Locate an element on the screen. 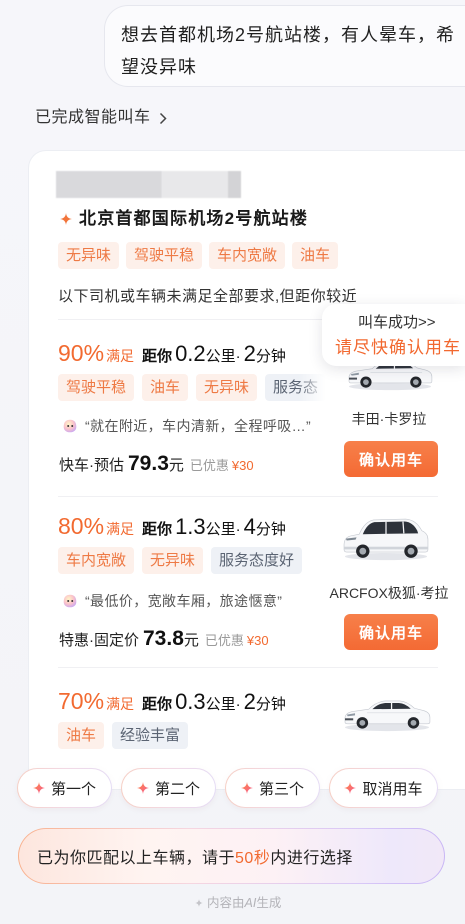 This screenshot has height=924, width=465. driver-tags: 驾驶平稳 油车 无异味 服务态 is located at coordinates (192, 387).